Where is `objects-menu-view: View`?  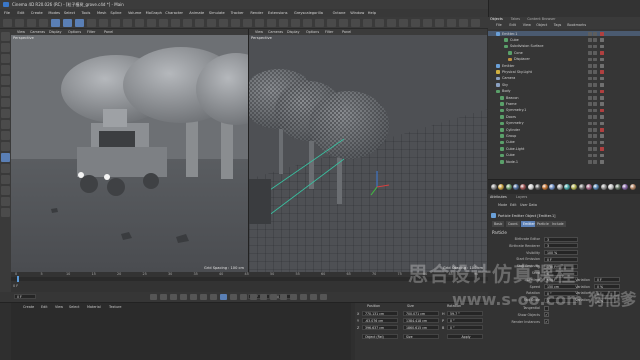 objects-menu-view: View is located at coordinates (527, 25).